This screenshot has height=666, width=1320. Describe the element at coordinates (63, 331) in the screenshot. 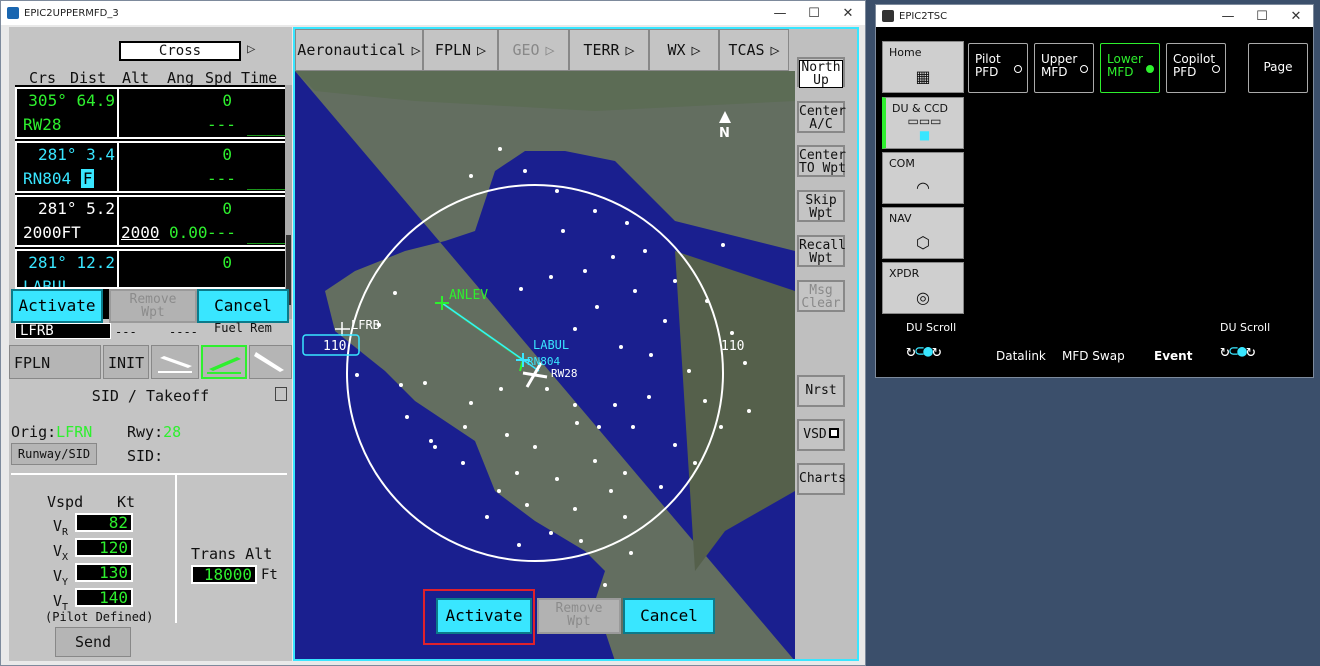

I see `origin-field: LFRB` at that location.